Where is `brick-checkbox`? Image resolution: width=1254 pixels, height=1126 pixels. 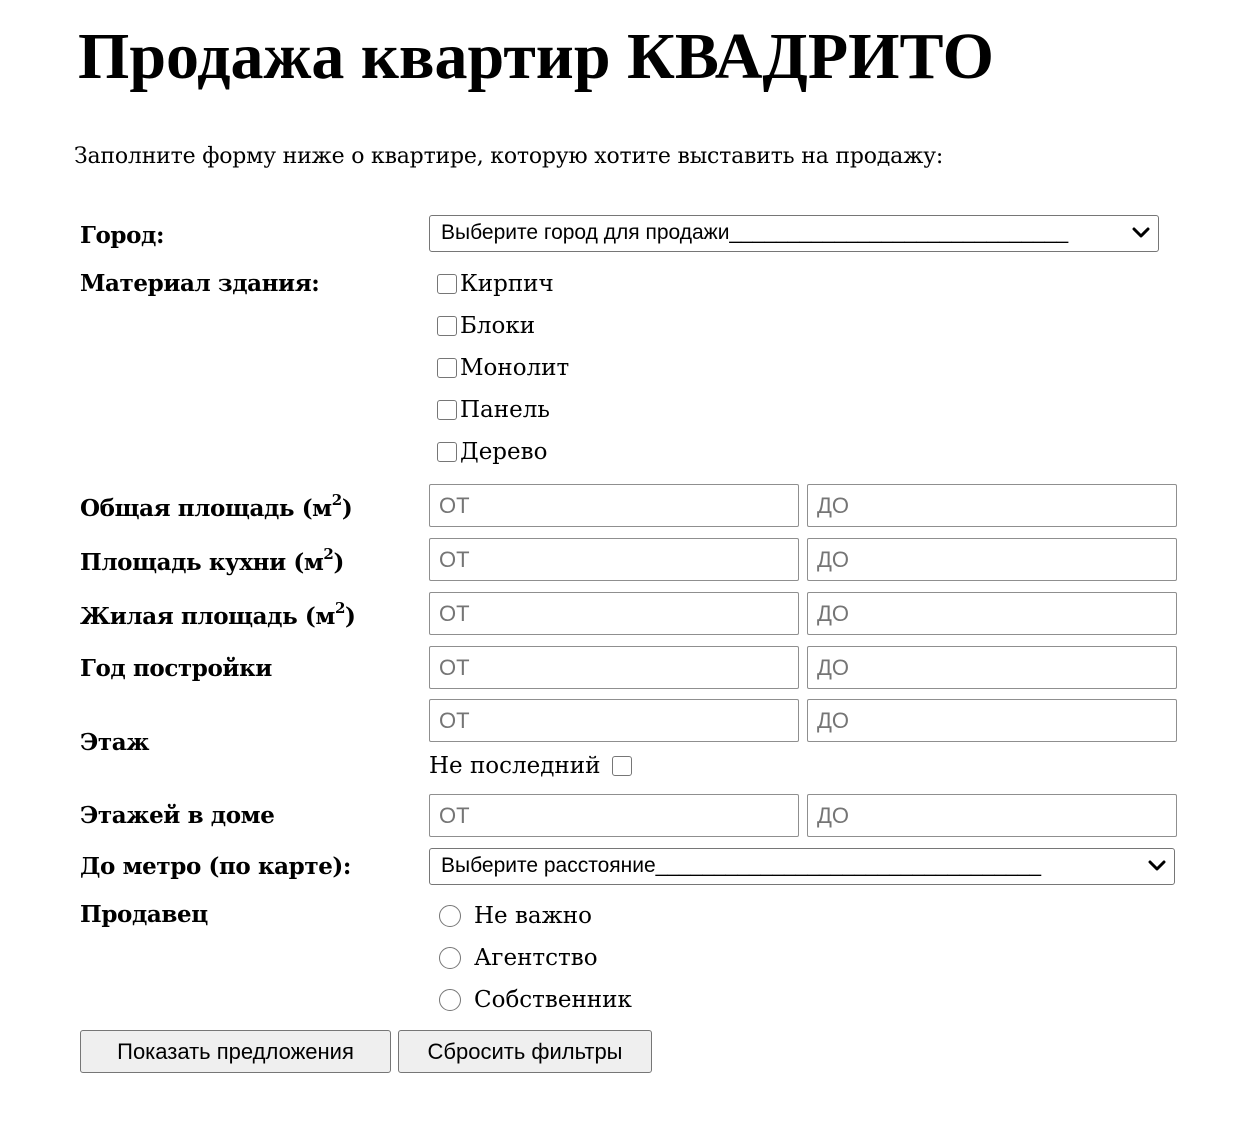 brick-checkbox is located at coordinates (447, 284).